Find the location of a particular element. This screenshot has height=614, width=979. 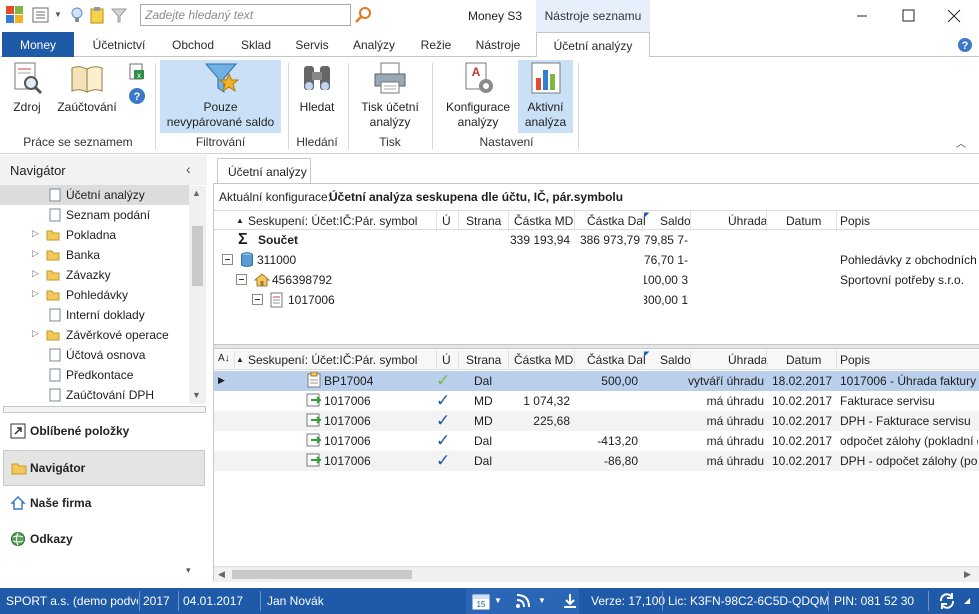

navigator-scrollbar: ▲ ▼ is located at coordinates (197, 295).